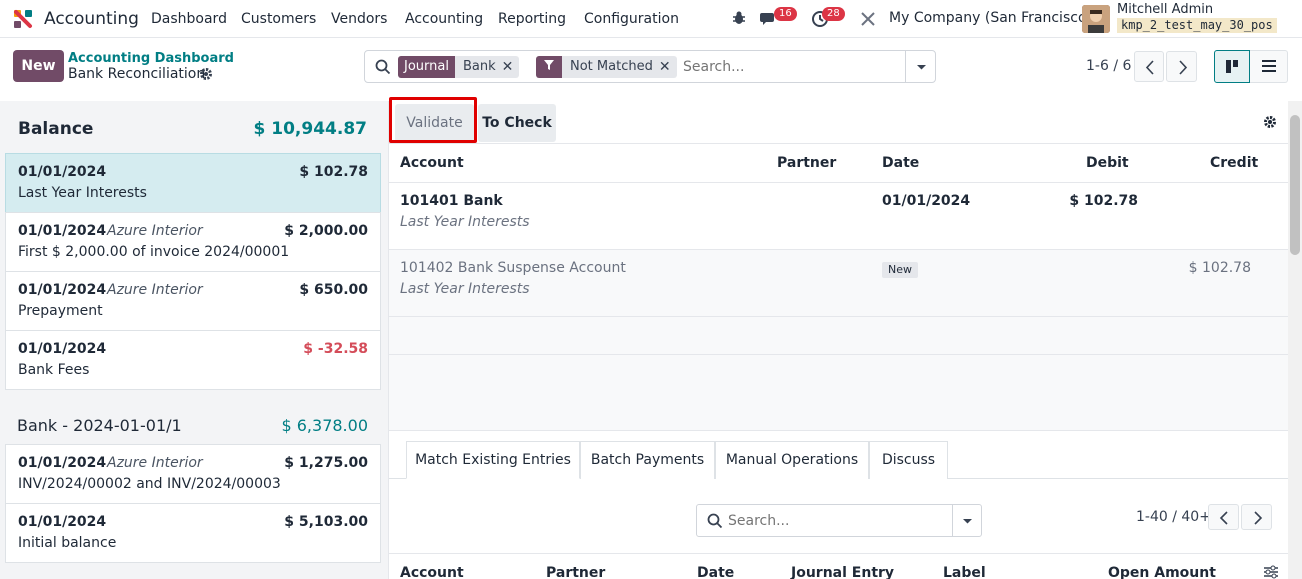 The height and width of the screenshot is (579, 1302). Describe the element at coordinates (149, 484) in the screenshot. I see `line-label: INV/2024/00002 and INV/2024/00003` at that location.